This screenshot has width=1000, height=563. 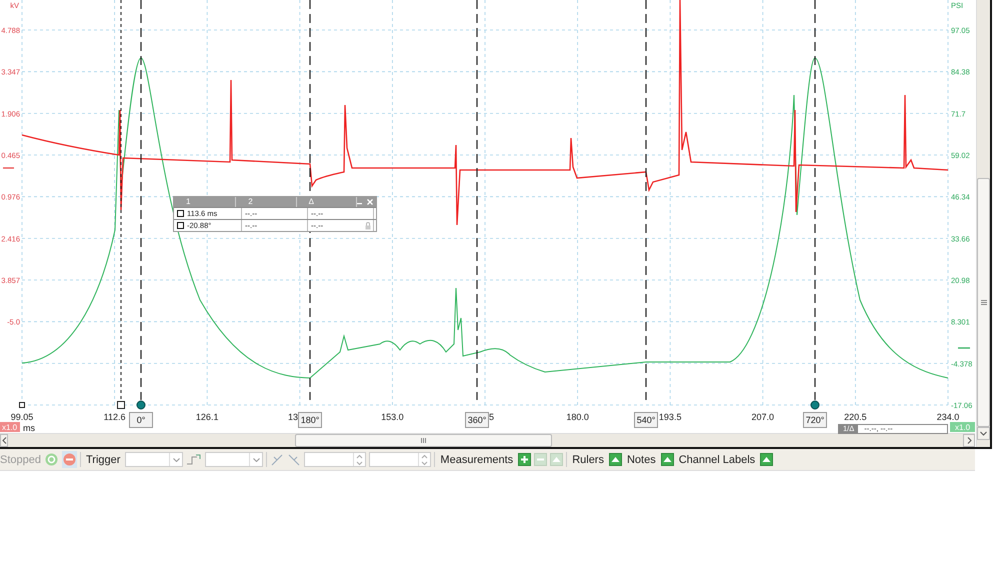 I want to click on scroll-left-button, so click(x=4, y=440).